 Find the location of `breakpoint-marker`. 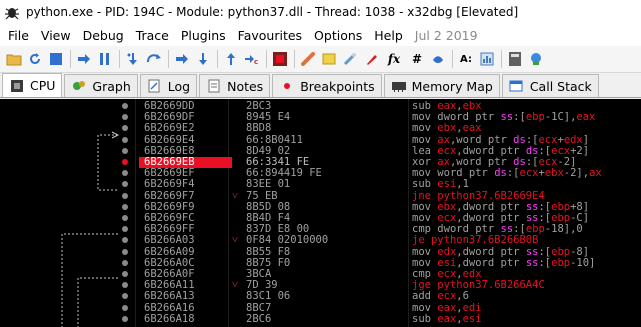

breakpoint-marker is located at coordinates (125, 162).